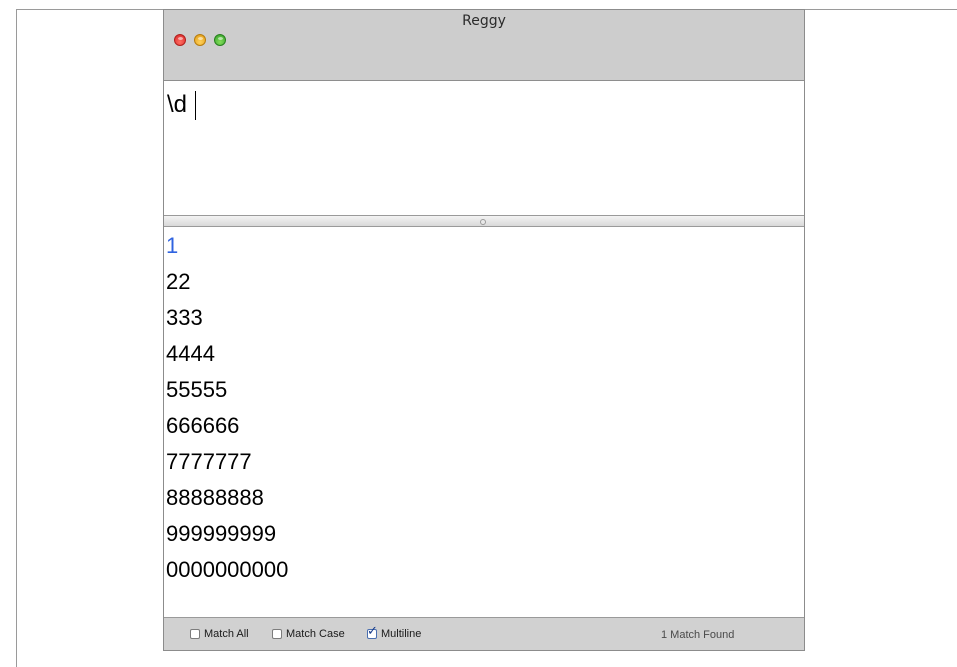 This screenshot has width=957, height=667. Describe the element at coordinates (180, 40) in the screenshot. I see `close-window-button` at that location.